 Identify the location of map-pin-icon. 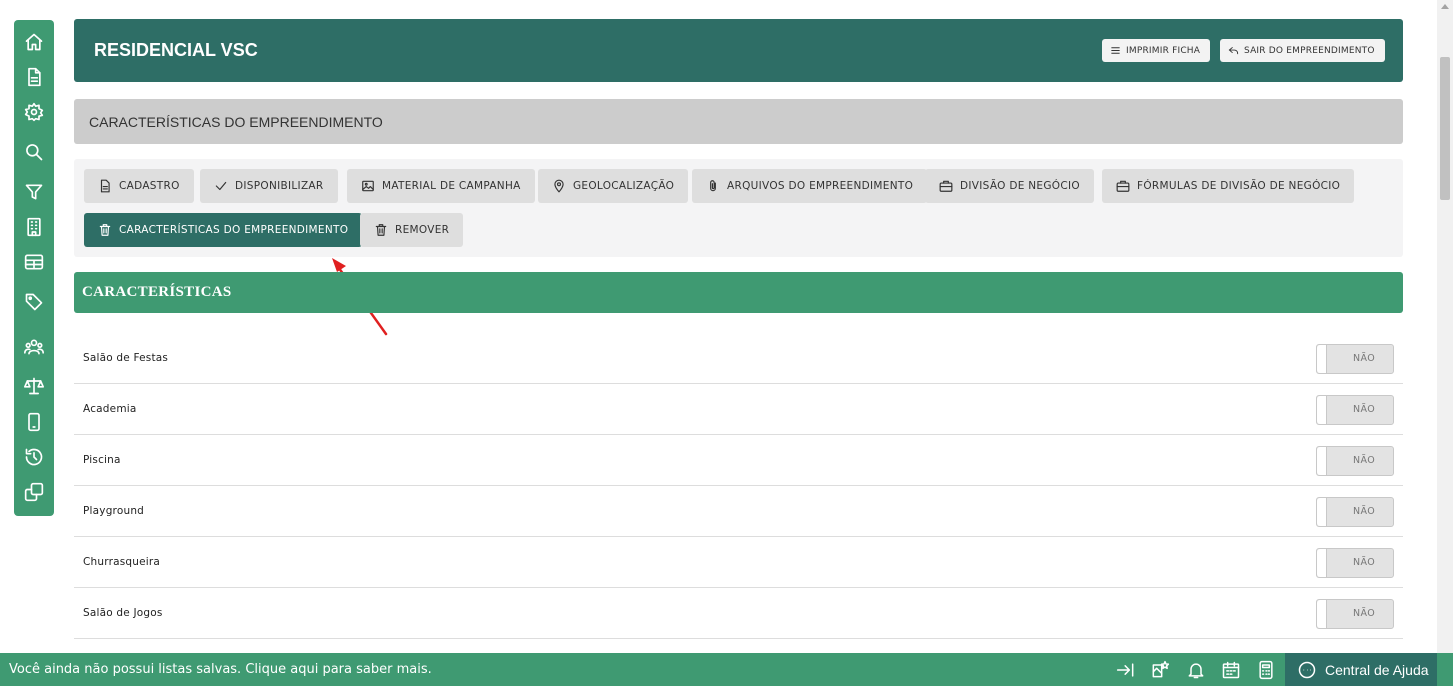
(559, 186).